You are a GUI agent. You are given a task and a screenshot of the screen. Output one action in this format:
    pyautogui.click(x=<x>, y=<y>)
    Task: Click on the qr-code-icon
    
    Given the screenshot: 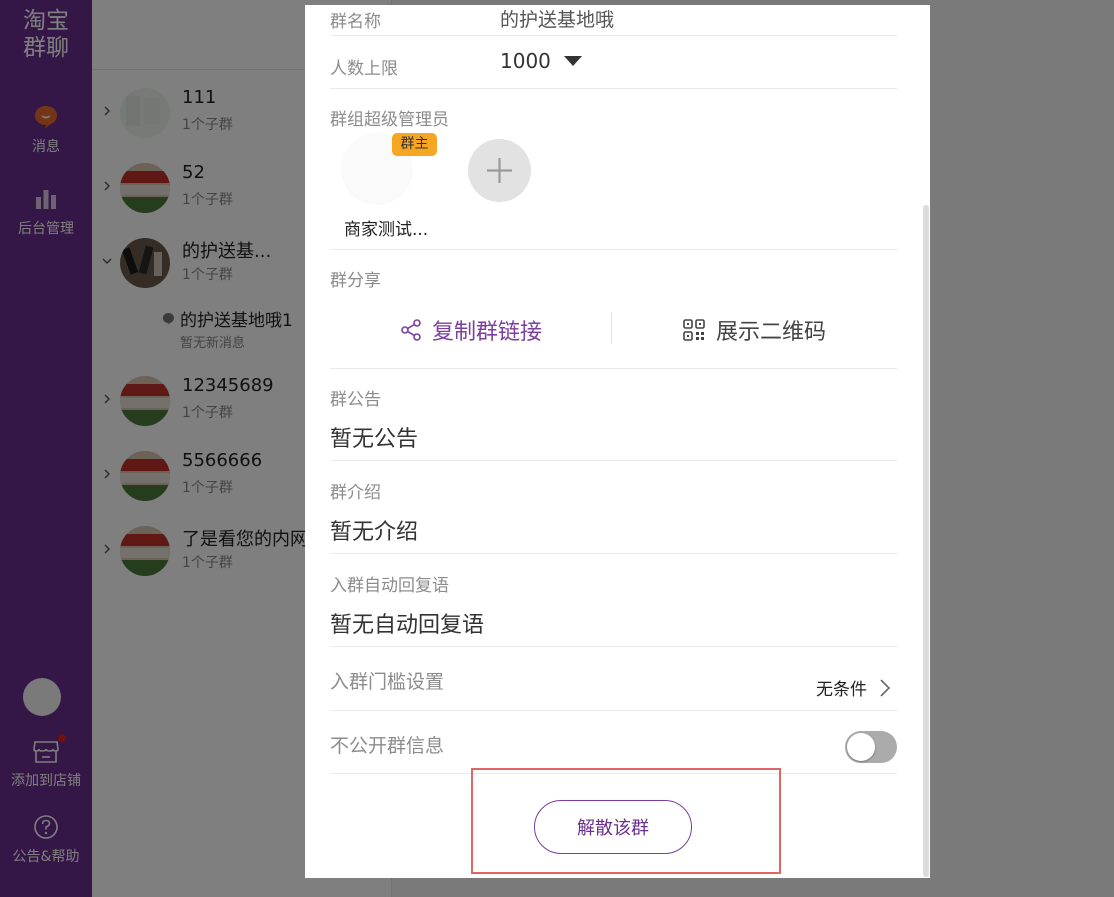 What is the action you would take?
    pyautogui.click(x=694, y=330)
    